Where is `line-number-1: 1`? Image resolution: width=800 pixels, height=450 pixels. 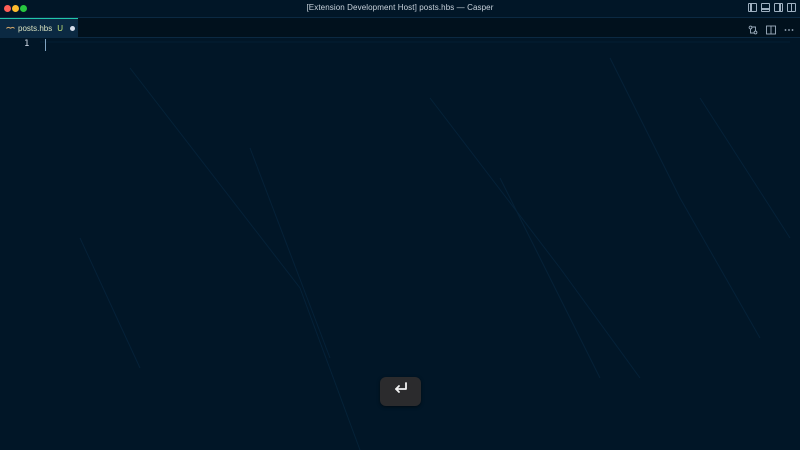 line-number-1: 1 is located at coordinates (27, 44).